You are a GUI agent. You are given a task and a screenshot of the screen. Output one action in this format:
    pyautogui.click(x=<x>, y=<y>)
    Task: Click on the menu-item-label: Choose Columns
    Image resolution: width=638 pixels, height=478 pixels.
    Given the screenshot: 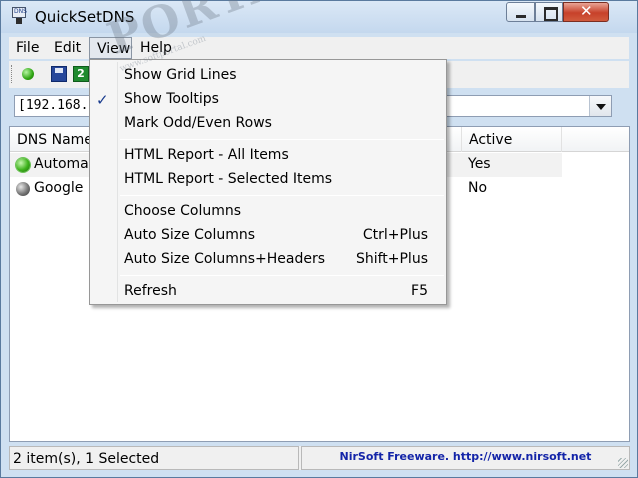 What is the action you would take?
    pyautogui.click(x=183, y=211)
    